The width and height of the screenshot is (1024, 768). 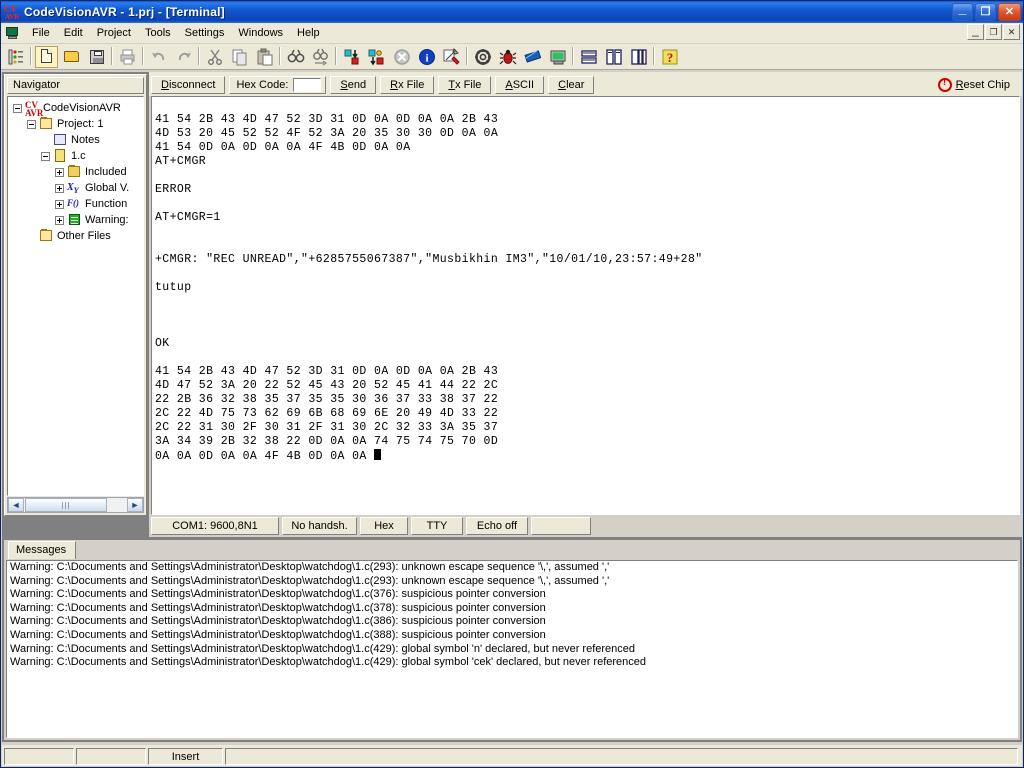 I want to click on information-icon: i, so click(x=426, y=57).